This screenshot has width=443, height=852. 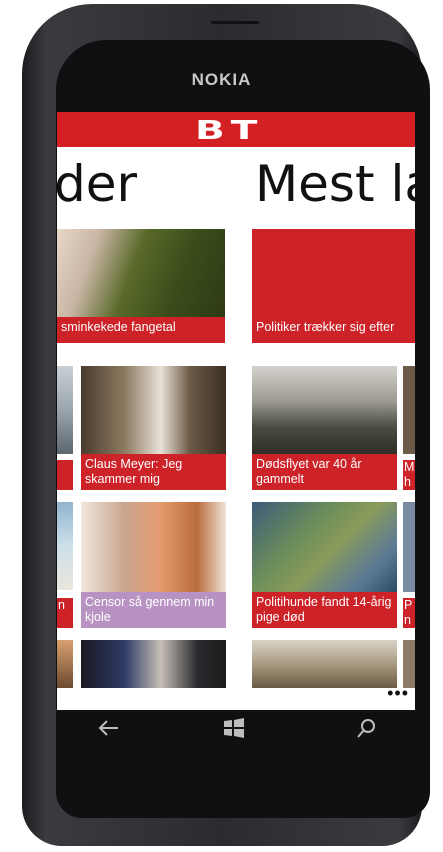 What do you see at coordinates (324, 610) in the screenshot?
I see `politihunde-caption: Politihunde fandt 14-årig pige død` at bounding box center [324, 610].